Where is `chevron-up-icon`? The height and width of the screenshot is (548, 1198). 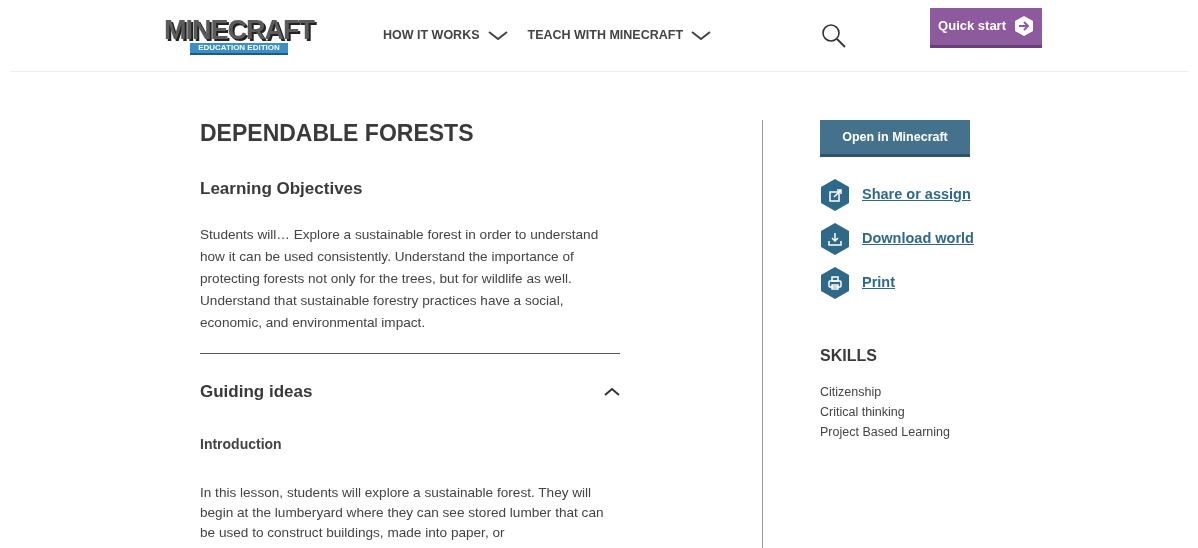
chevron-up-icon is located at coordinates (612, 391).